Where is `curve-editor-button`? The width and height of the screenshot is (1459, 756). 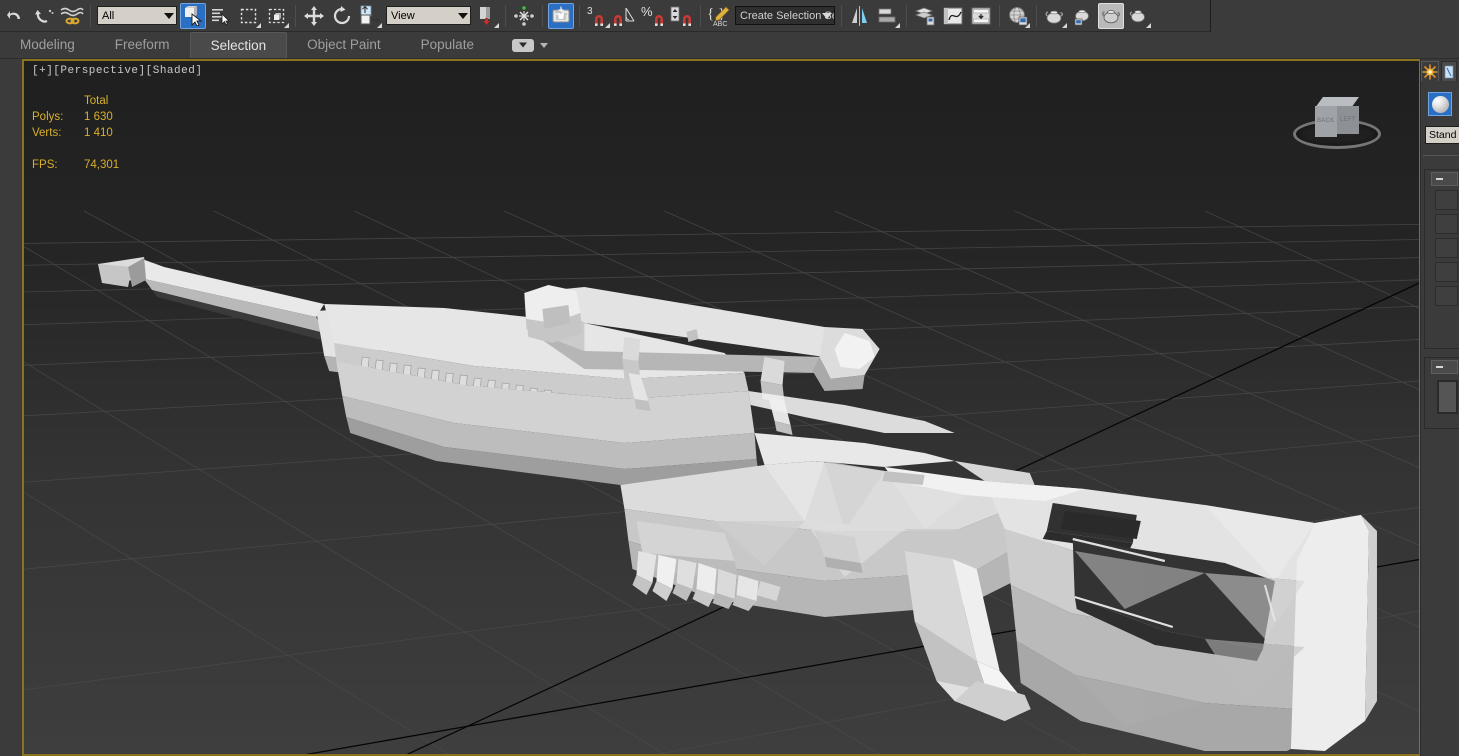
curve-editor-button is located at coordinates (953, 16).